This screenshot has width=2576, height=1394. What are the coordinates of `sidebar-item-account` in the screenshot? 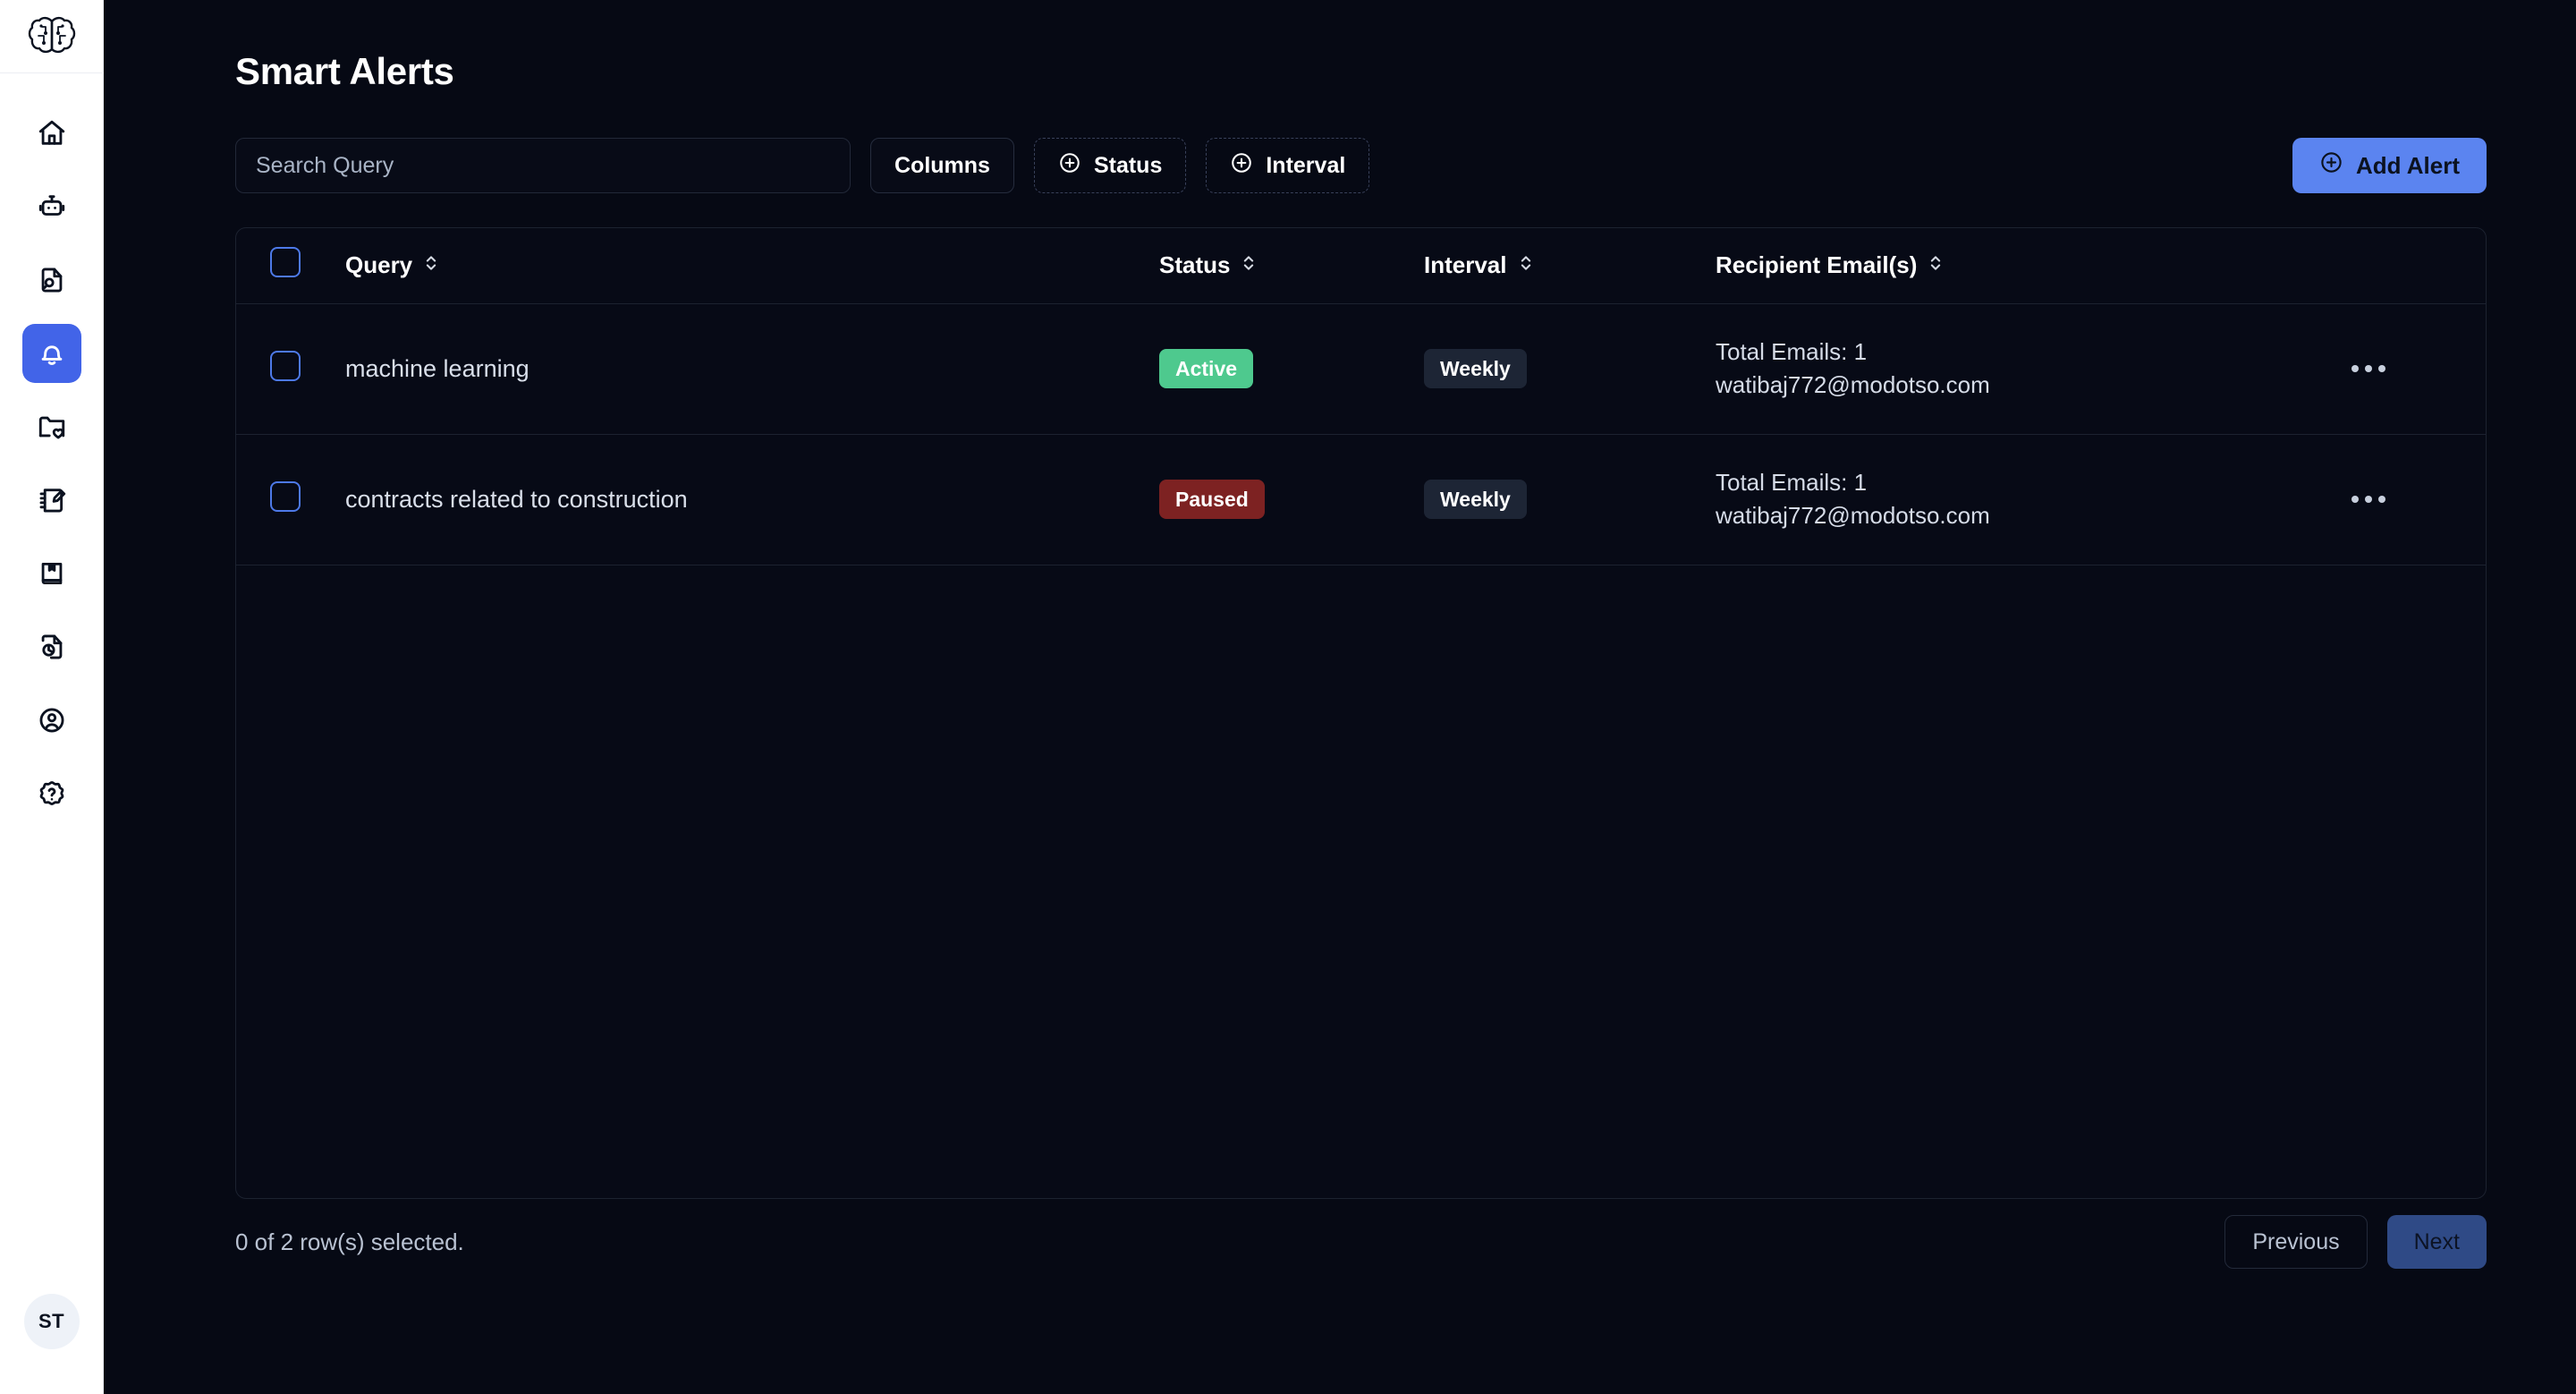 It's located at (51, 720).